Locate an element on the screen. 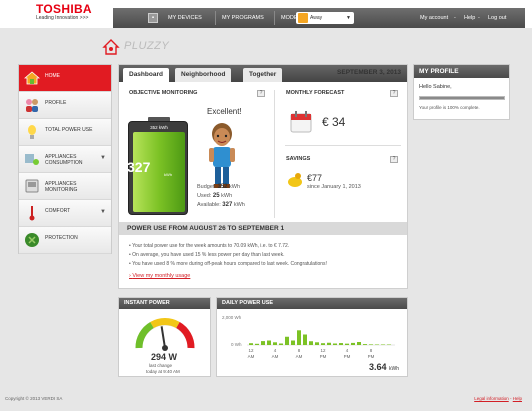 The height and width of the screenshot is (411, 532). nav-logout: Log out is located at coordinates (497, 18).